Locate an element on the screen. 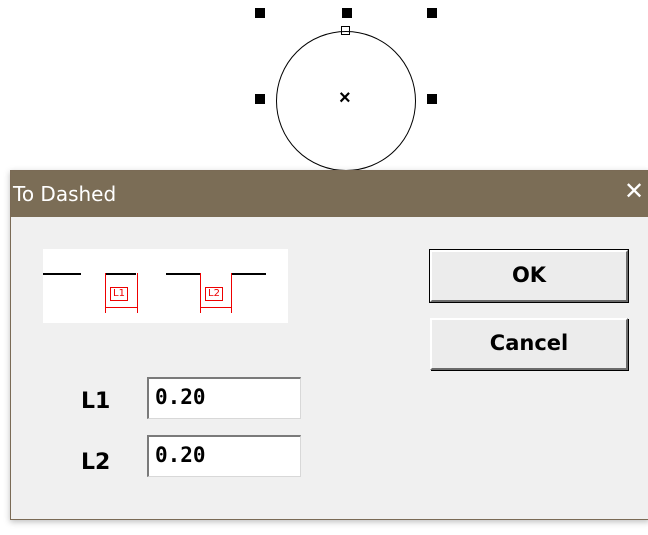 The image size is (648, 535). selection-handle-middle-left is located at coordinates (260, 99).